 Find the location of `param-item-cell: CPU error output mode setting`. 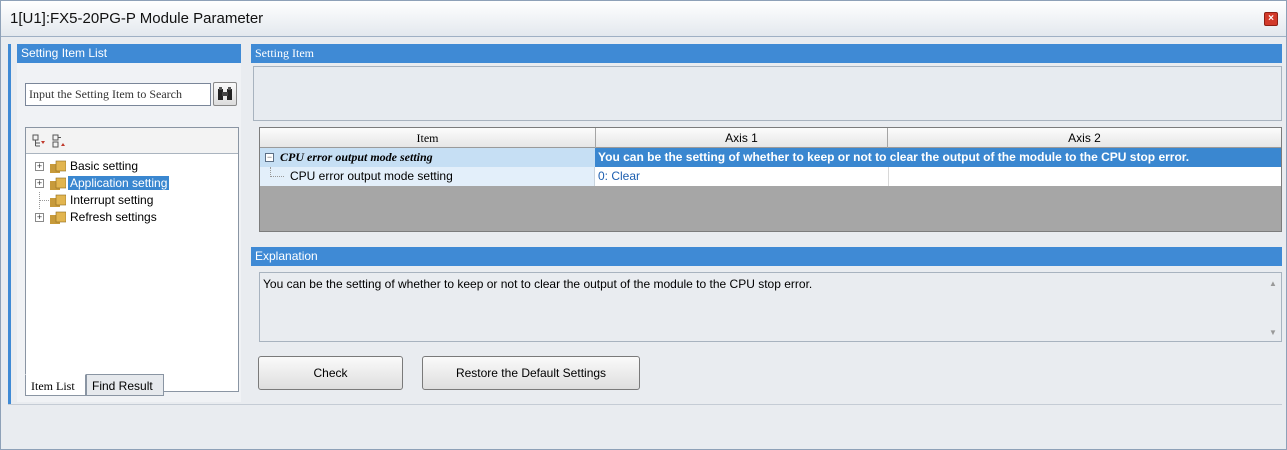

param-item-cell: CPU error output mode setting is located at coordinates (427, 176).